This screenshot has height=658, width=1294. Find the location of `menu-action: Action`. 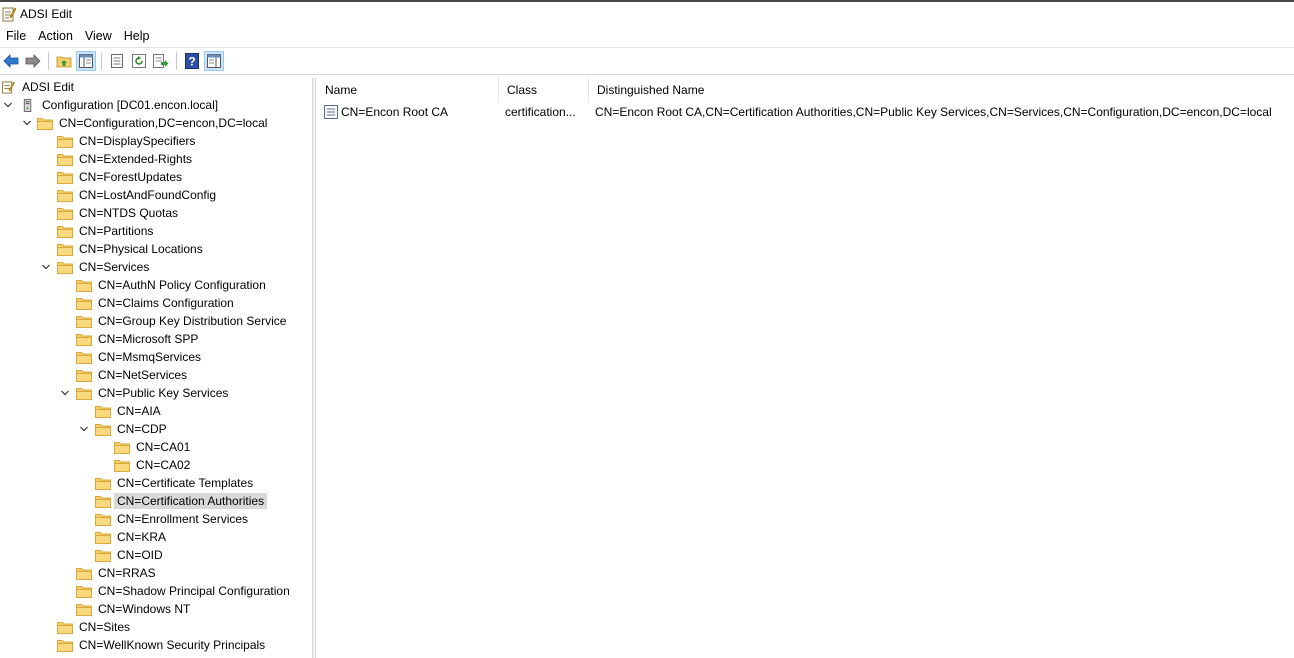

menu-action: Action is located at coordinates (55, 36).